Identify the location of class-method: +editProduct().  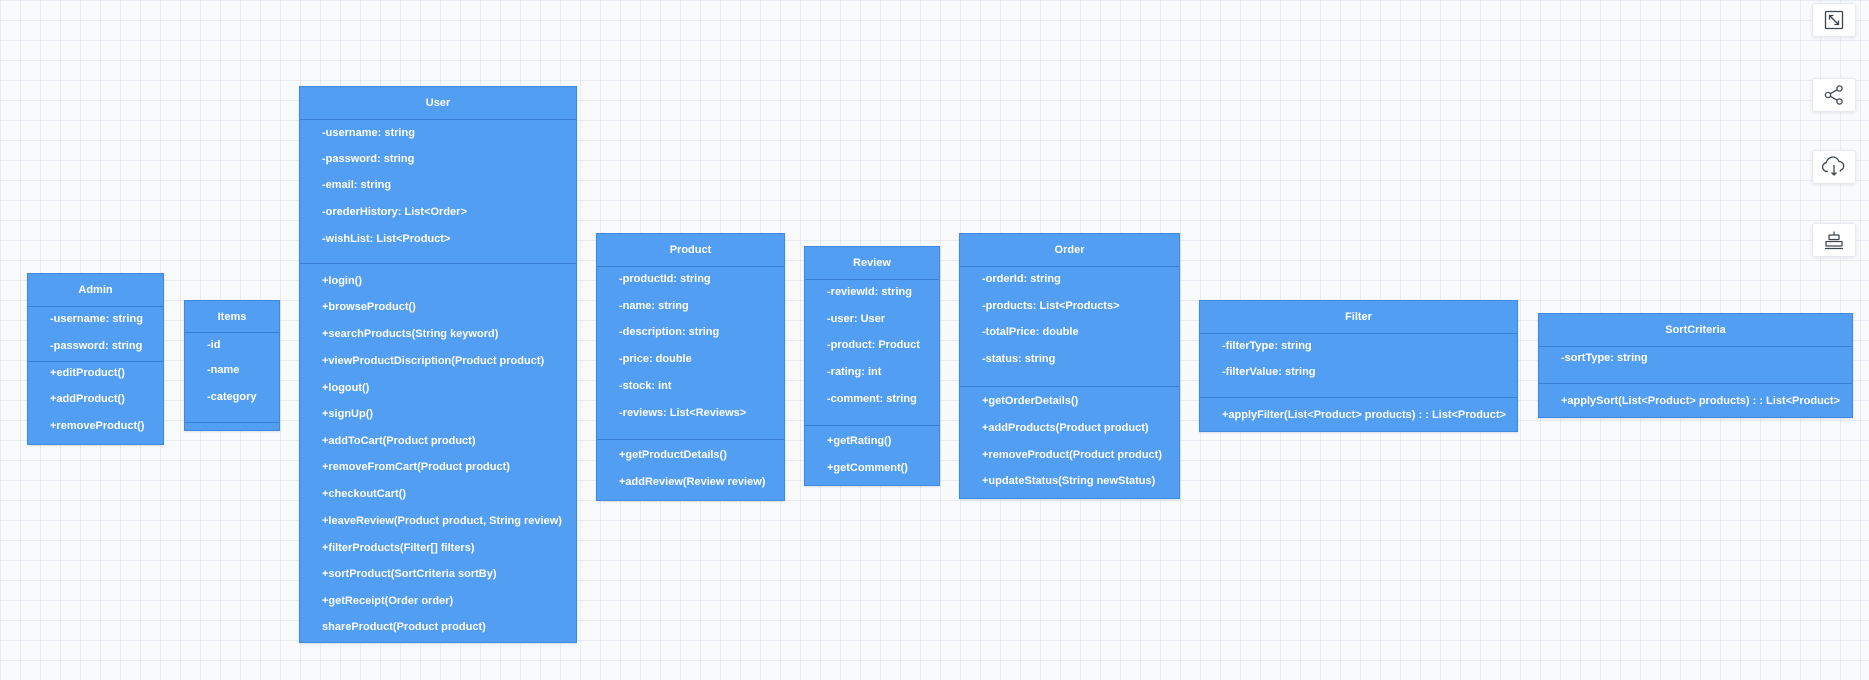
(87, 373).